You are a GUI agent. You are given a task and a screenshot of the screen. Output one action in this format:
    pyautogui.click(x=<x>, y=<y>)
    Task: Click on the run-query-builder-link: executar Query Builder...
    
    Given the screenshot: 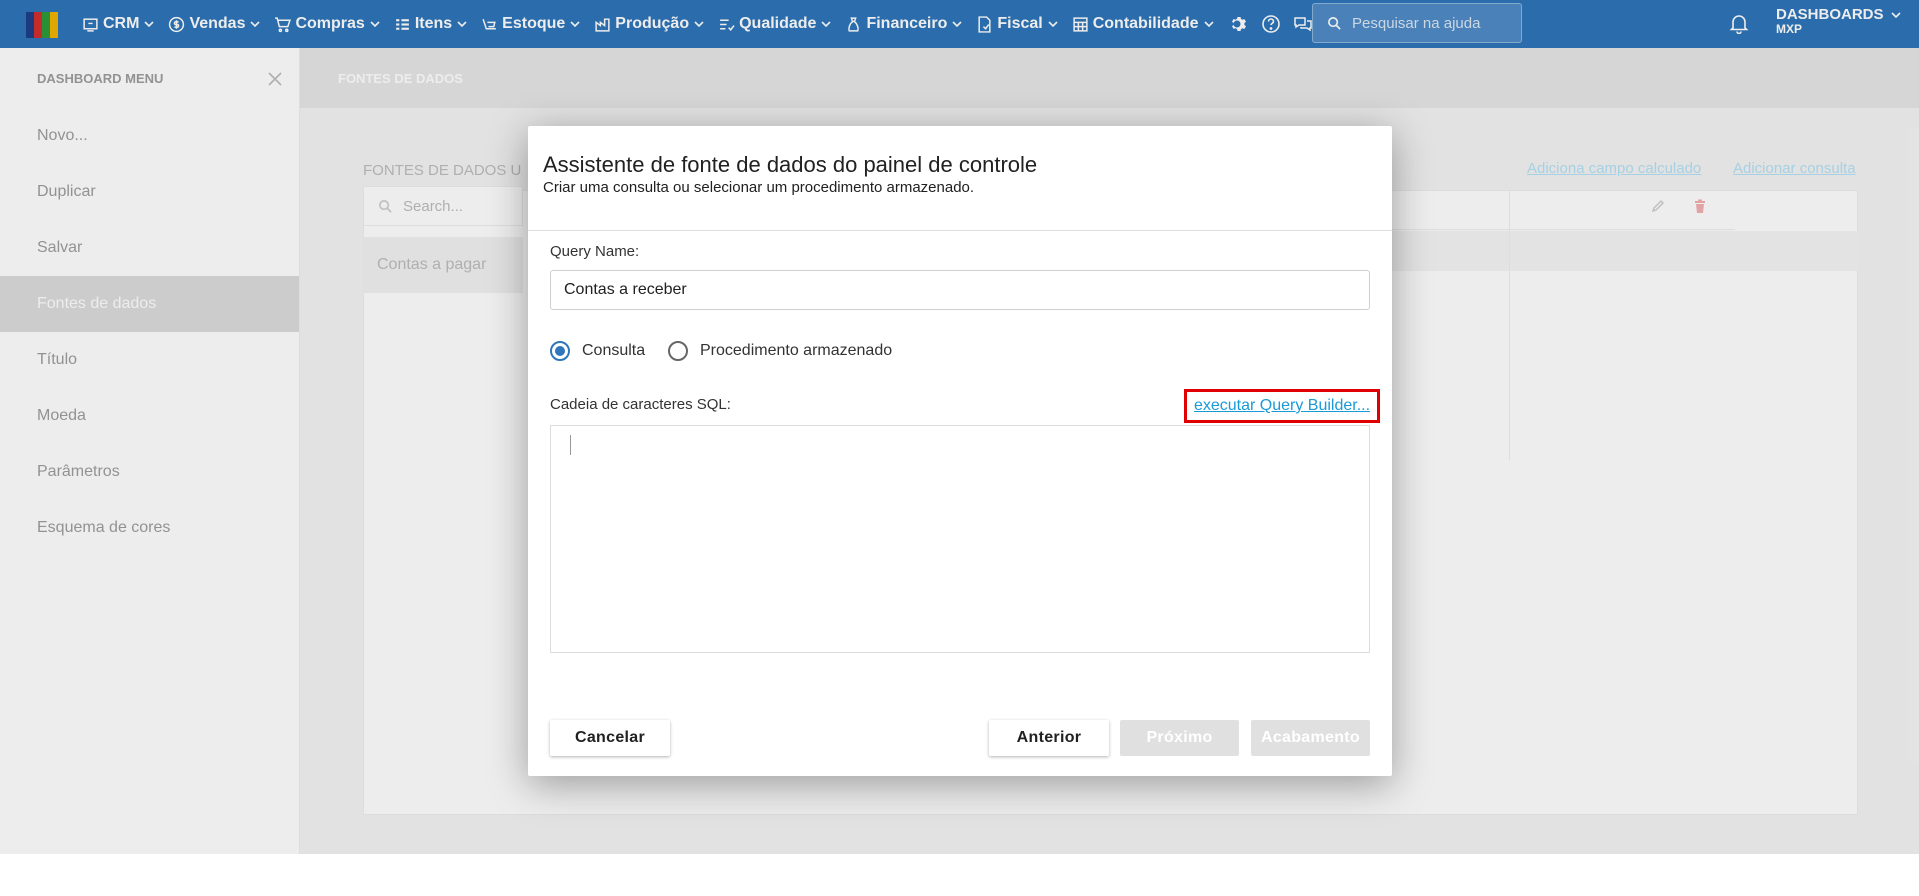 What is the action you would take?
    pyautogui.click(x=1282, y=406)
    